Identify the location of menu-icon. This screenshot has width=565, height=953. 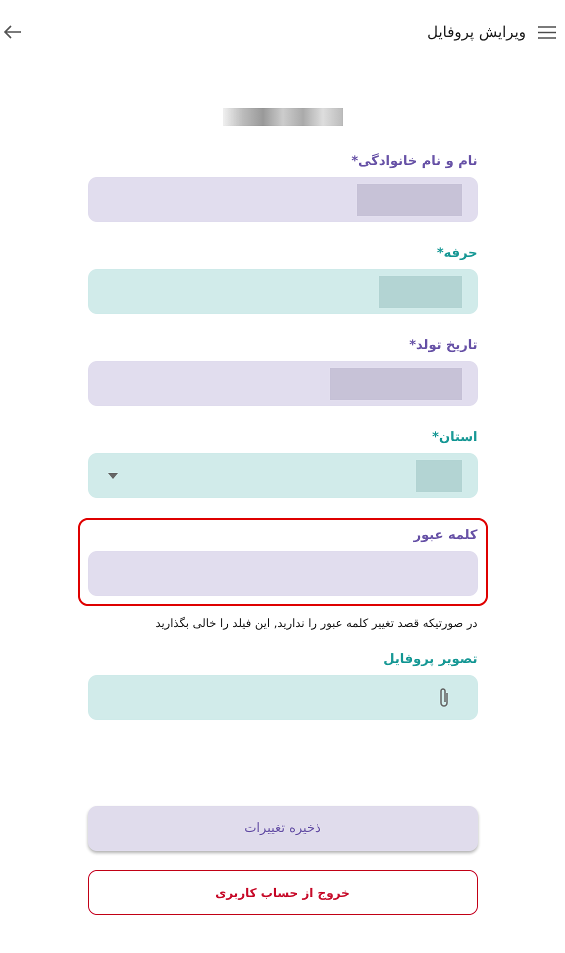
(547, 32).